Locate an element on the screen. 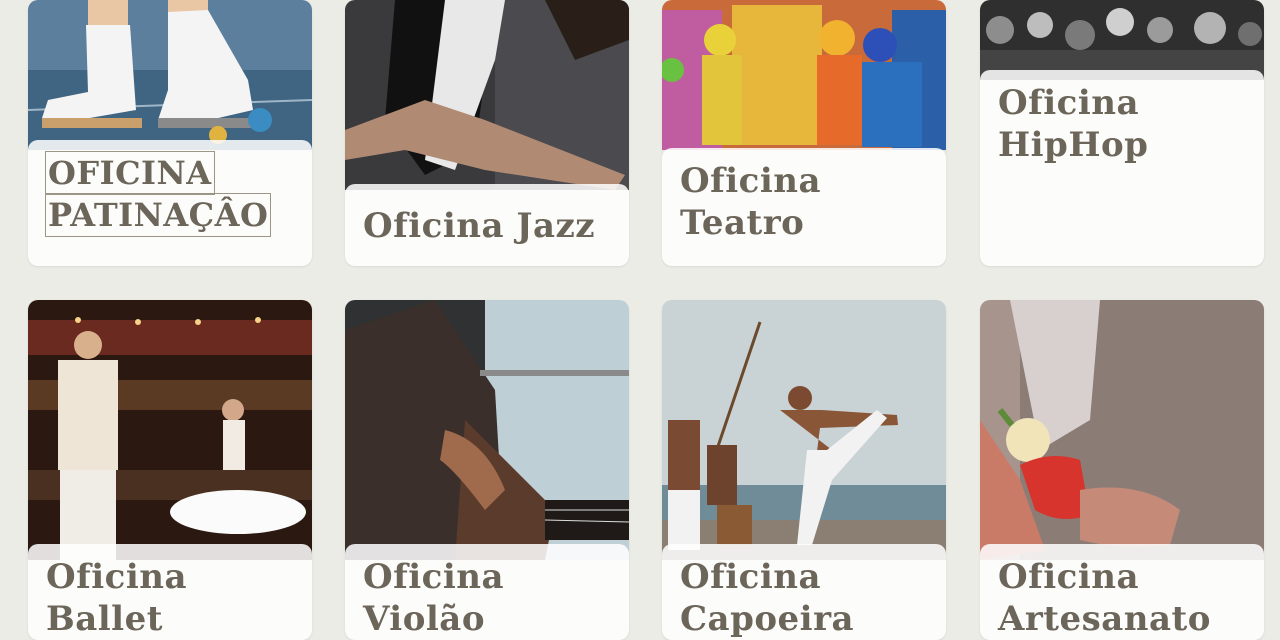 Image resolution: width=1280 pixels, height=640 pixels. guitar-player-photo is located at coordinates (487, 430).